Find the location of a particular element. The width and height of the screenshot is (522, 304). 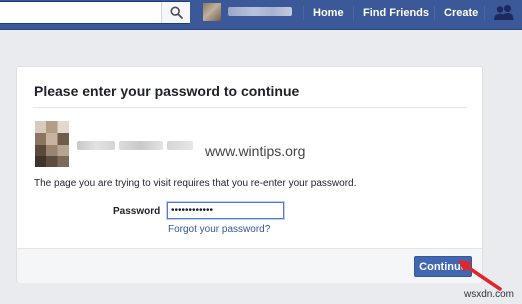

nav-find-friends-link: Find Friends is located at coordinates (396, 12).